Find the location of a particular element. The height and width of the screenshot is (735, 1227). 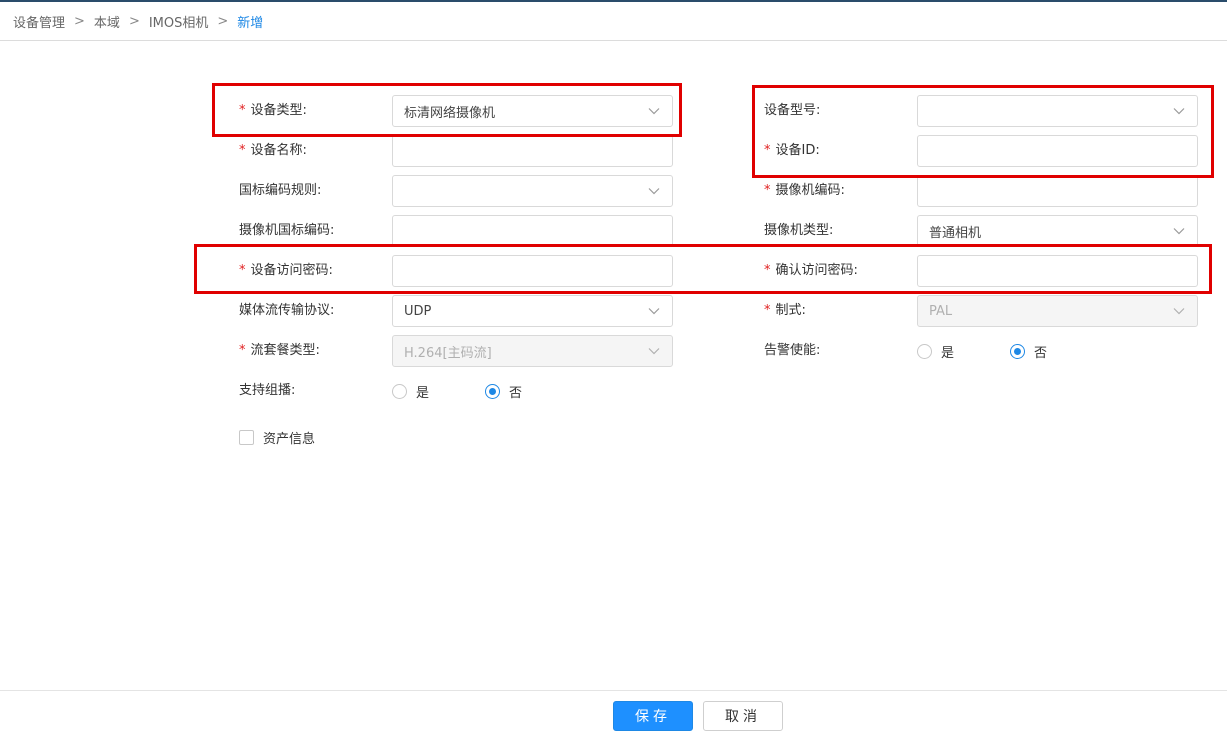

camera-type-select: 普通相机 is located at coordinates (1057, 231).